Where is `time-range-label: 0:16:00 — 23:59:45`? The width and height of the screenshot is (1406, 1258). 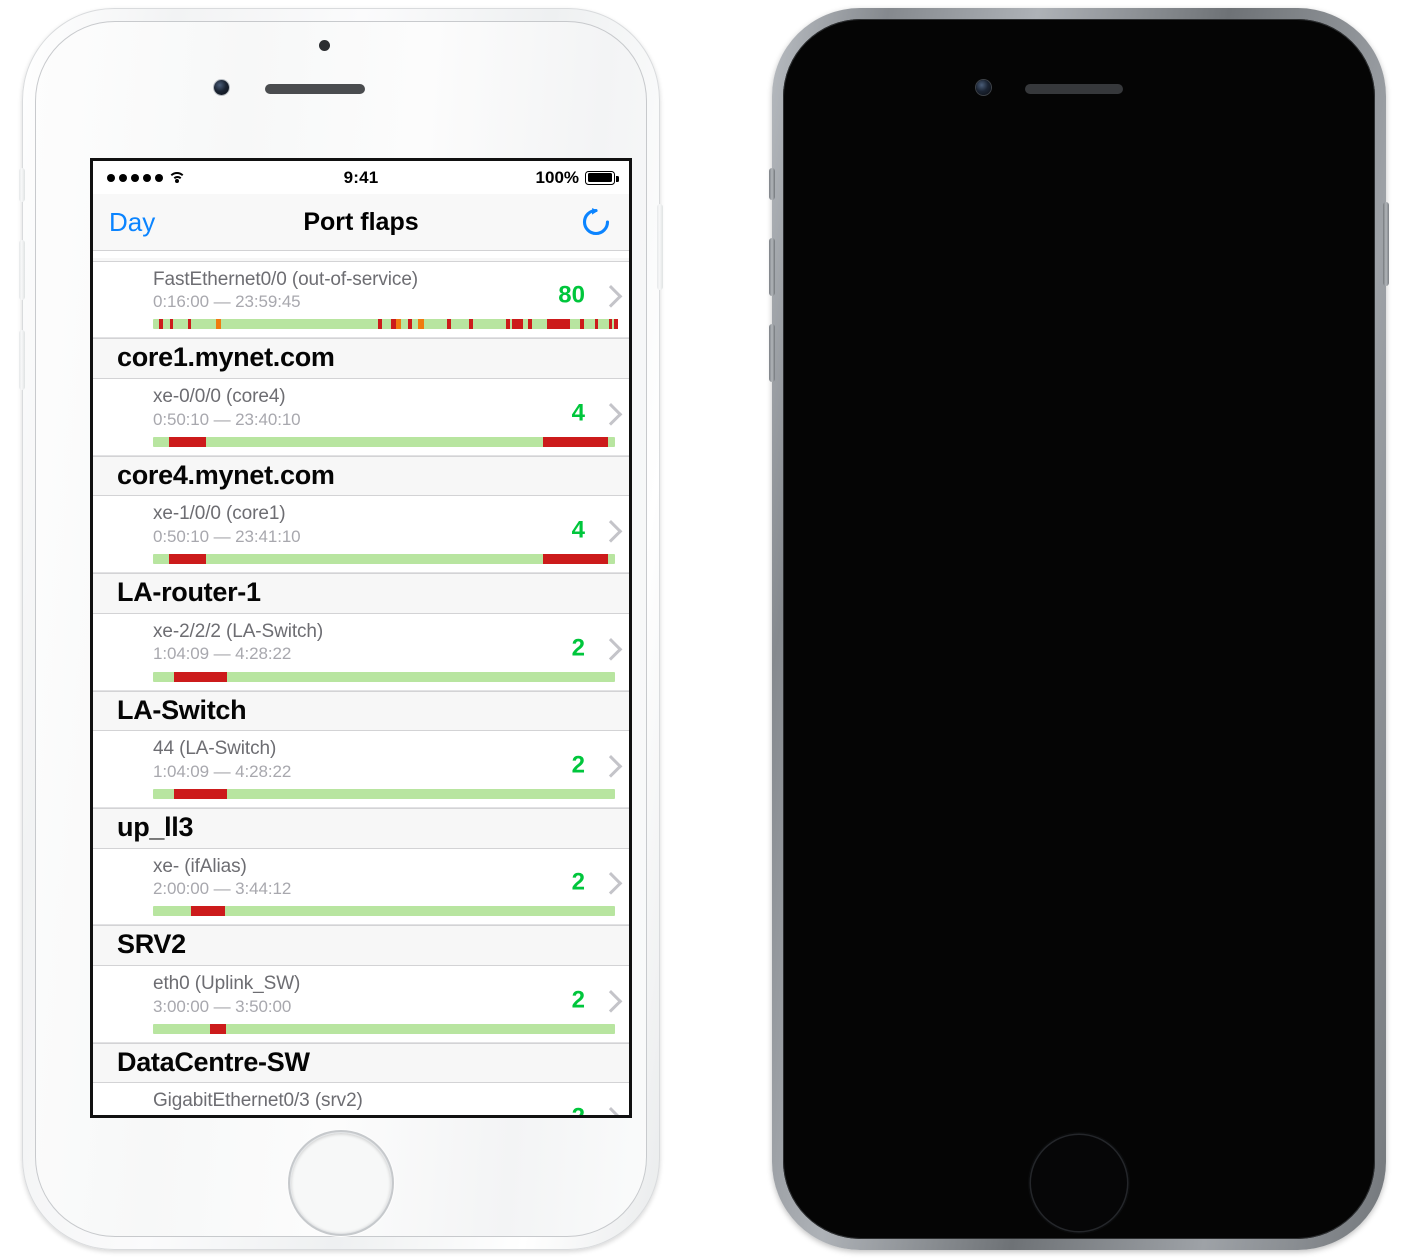 time-range-label: 0:16:00 — 23:59:45 is located at coordinates (227, 302).